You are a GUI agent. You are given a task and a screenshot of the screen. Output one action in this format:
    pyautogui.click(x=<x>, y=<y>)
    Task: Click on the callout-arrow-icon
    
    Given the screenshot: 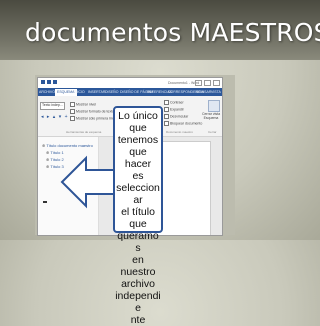 What is the action you would take?
    pyautogui.click(x=88, y=182)
    